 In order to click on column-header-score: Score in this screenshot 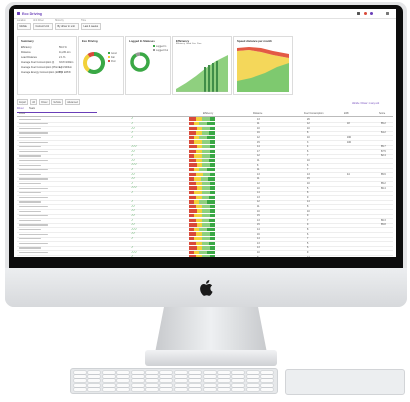, I will do `click(382, 113)`.